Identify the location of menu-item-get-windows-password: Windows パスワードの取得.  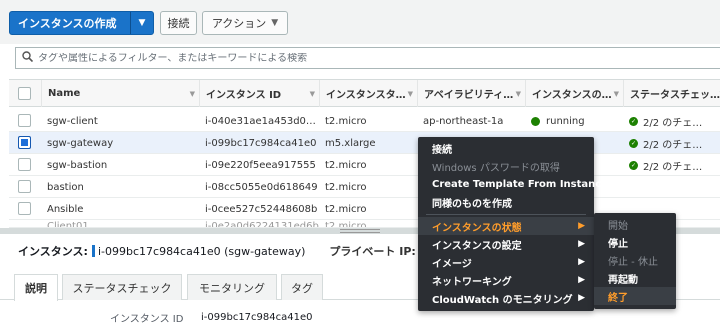
(506, 166).